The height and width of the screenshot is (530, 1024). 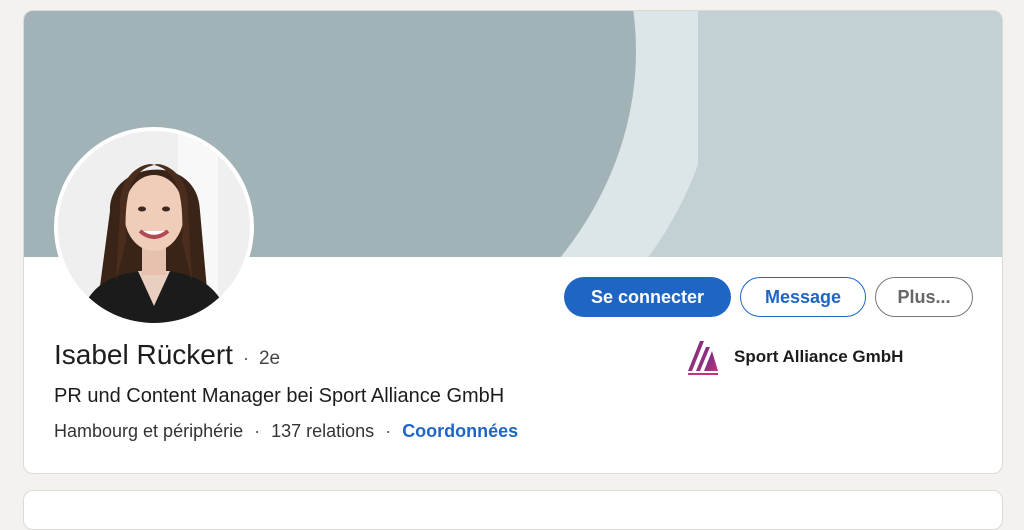 I want to click on connection-degree: 2e, so click(x=269, y=358).